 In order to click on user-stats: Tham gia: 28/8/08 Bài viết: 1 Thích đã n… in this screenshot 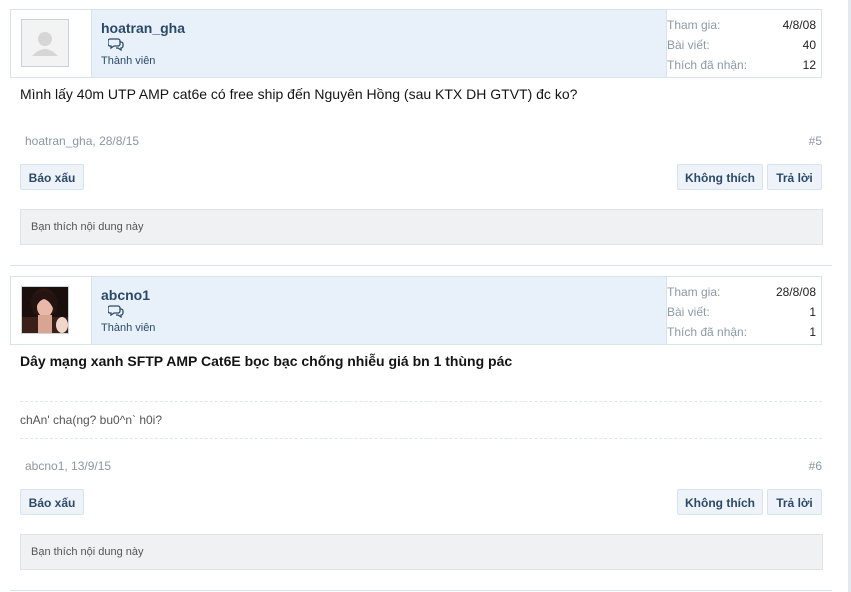, I will do `click(743, 310)`.